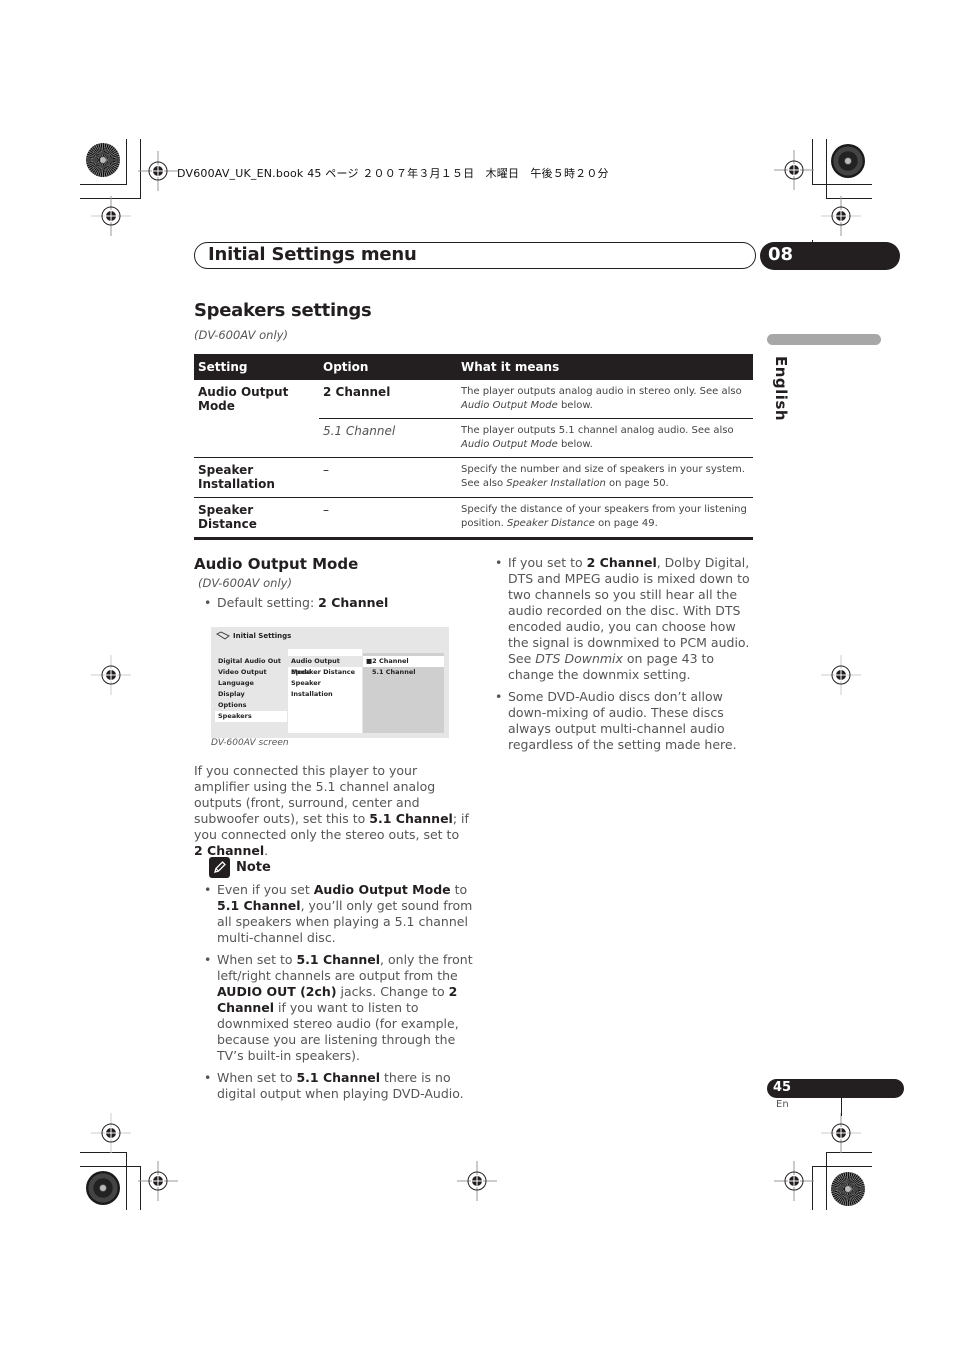 The width and height of the screenshot is (954, 1351). I want to click on default-label: Default setting:, so click(268, 602).